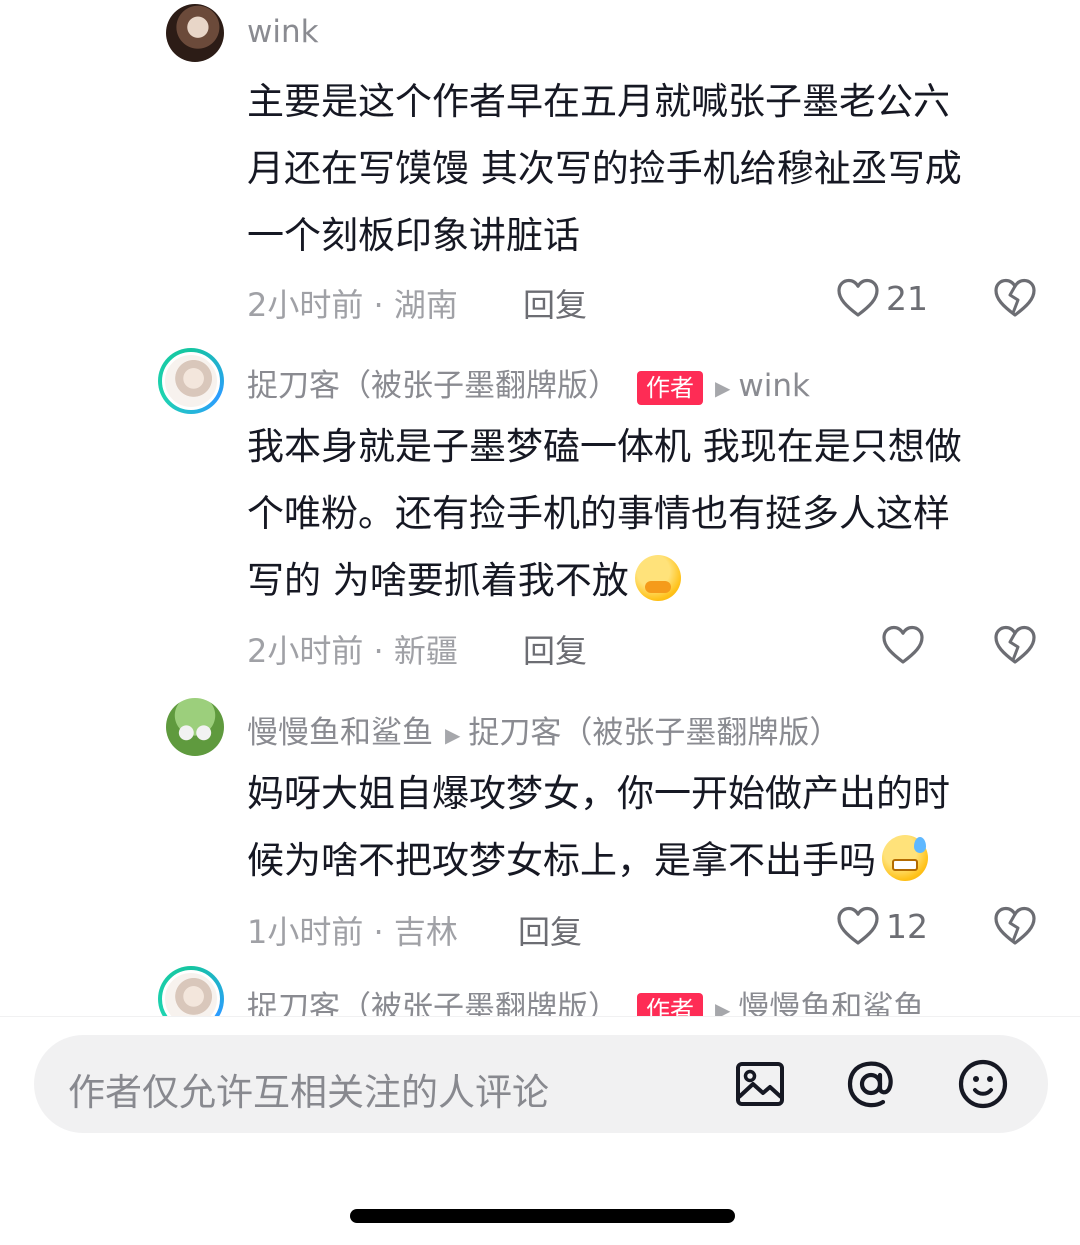 Image resolution: width=1080 pixels, height=1245 pixels. What do you see at coordinates (774, 386) in the screenshot?
I see `reply-to-username: wink` at bounding box center [774, 386].